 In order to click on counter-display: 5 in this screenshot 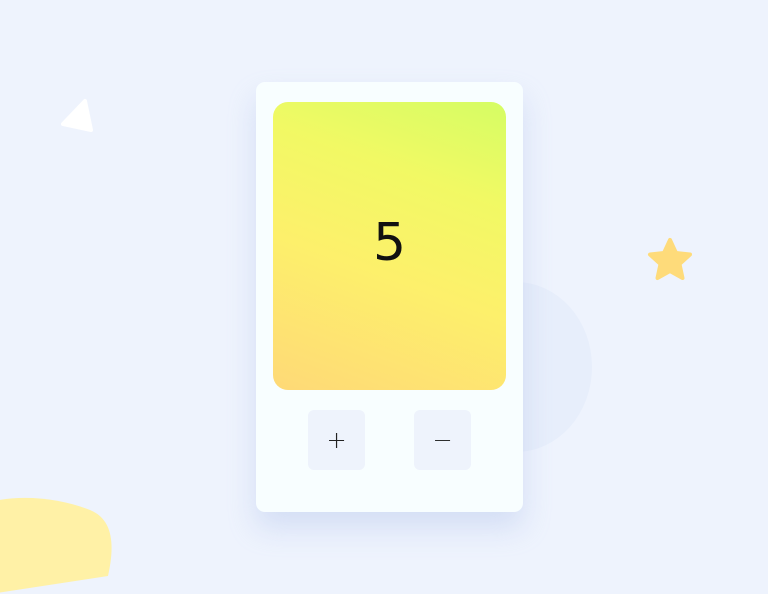, I will do `click(389, 246)`.